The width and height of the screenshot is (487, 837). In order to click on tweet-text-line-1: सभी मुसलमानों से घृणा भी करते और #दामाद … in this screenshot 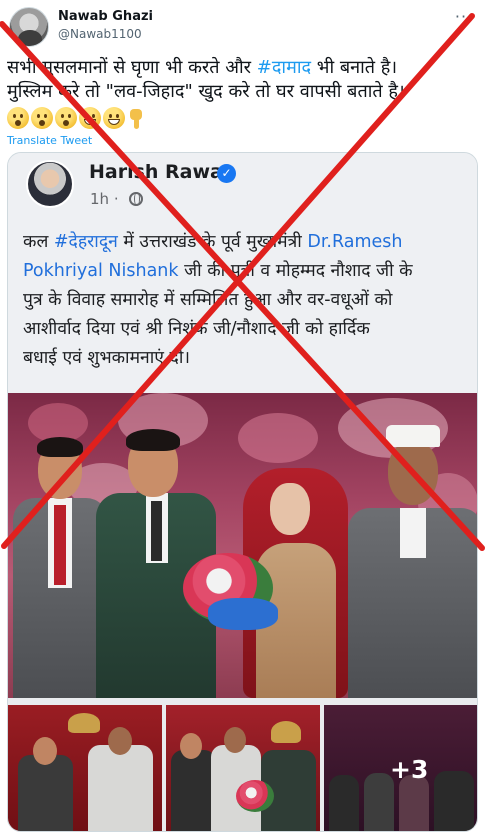, I will do `click(202, 67)`.